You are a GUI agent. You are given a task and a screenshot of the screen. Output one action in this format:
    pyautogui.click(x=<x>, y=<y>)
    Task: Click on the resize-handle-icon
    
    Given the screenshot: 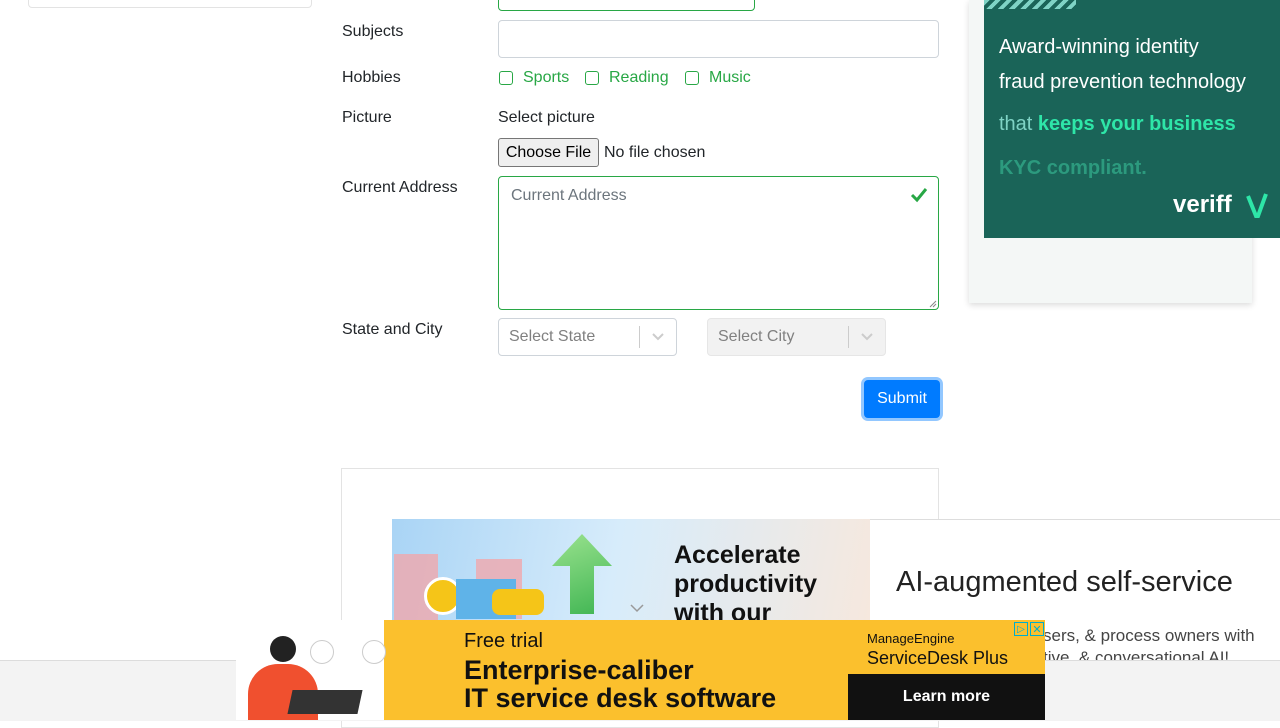 What is the action you would take?
    pyautogui.click(x=933, y=304)
    